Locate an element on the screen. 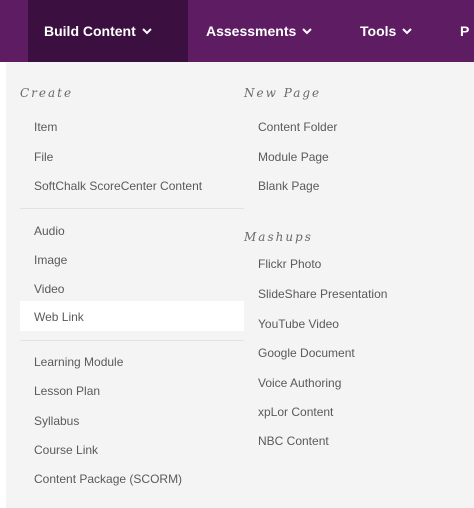 The width and height of the screenshot is (474, 508). menu-item-blank-page: Blank Page is located at coordinates (288, 186).